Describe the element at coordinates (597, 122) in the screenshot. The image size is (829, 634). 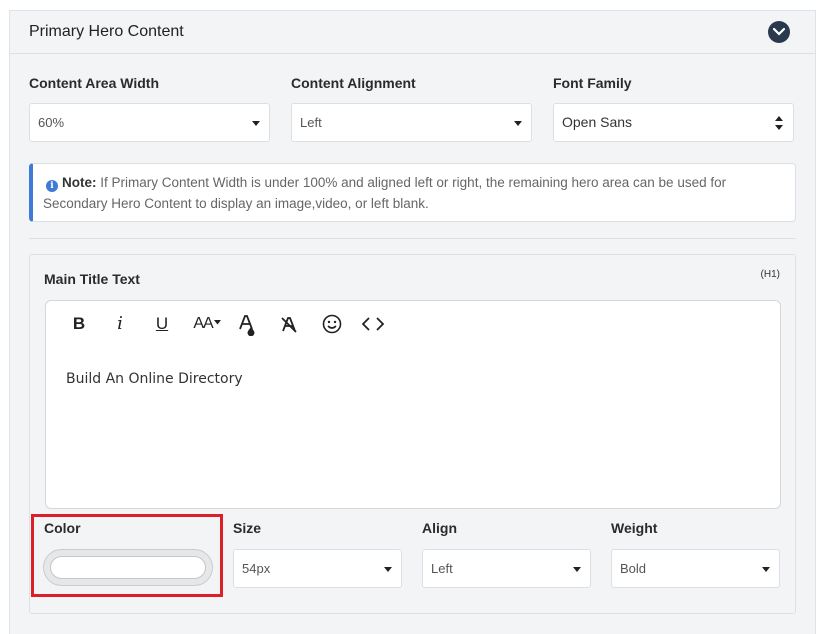
I see `font-family-value: Open Sans` at that location.